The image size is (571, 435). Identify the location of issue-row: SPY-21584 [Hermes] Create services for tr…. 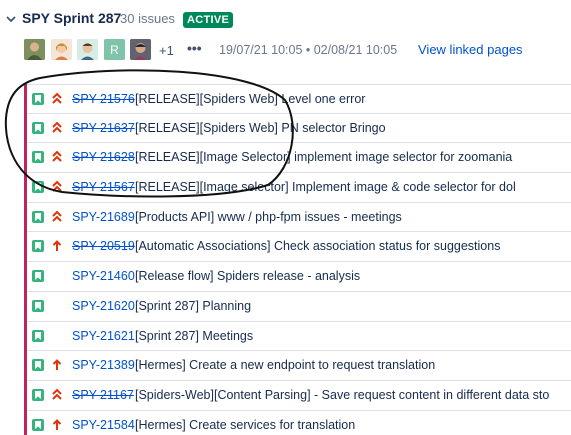
(299, 423).